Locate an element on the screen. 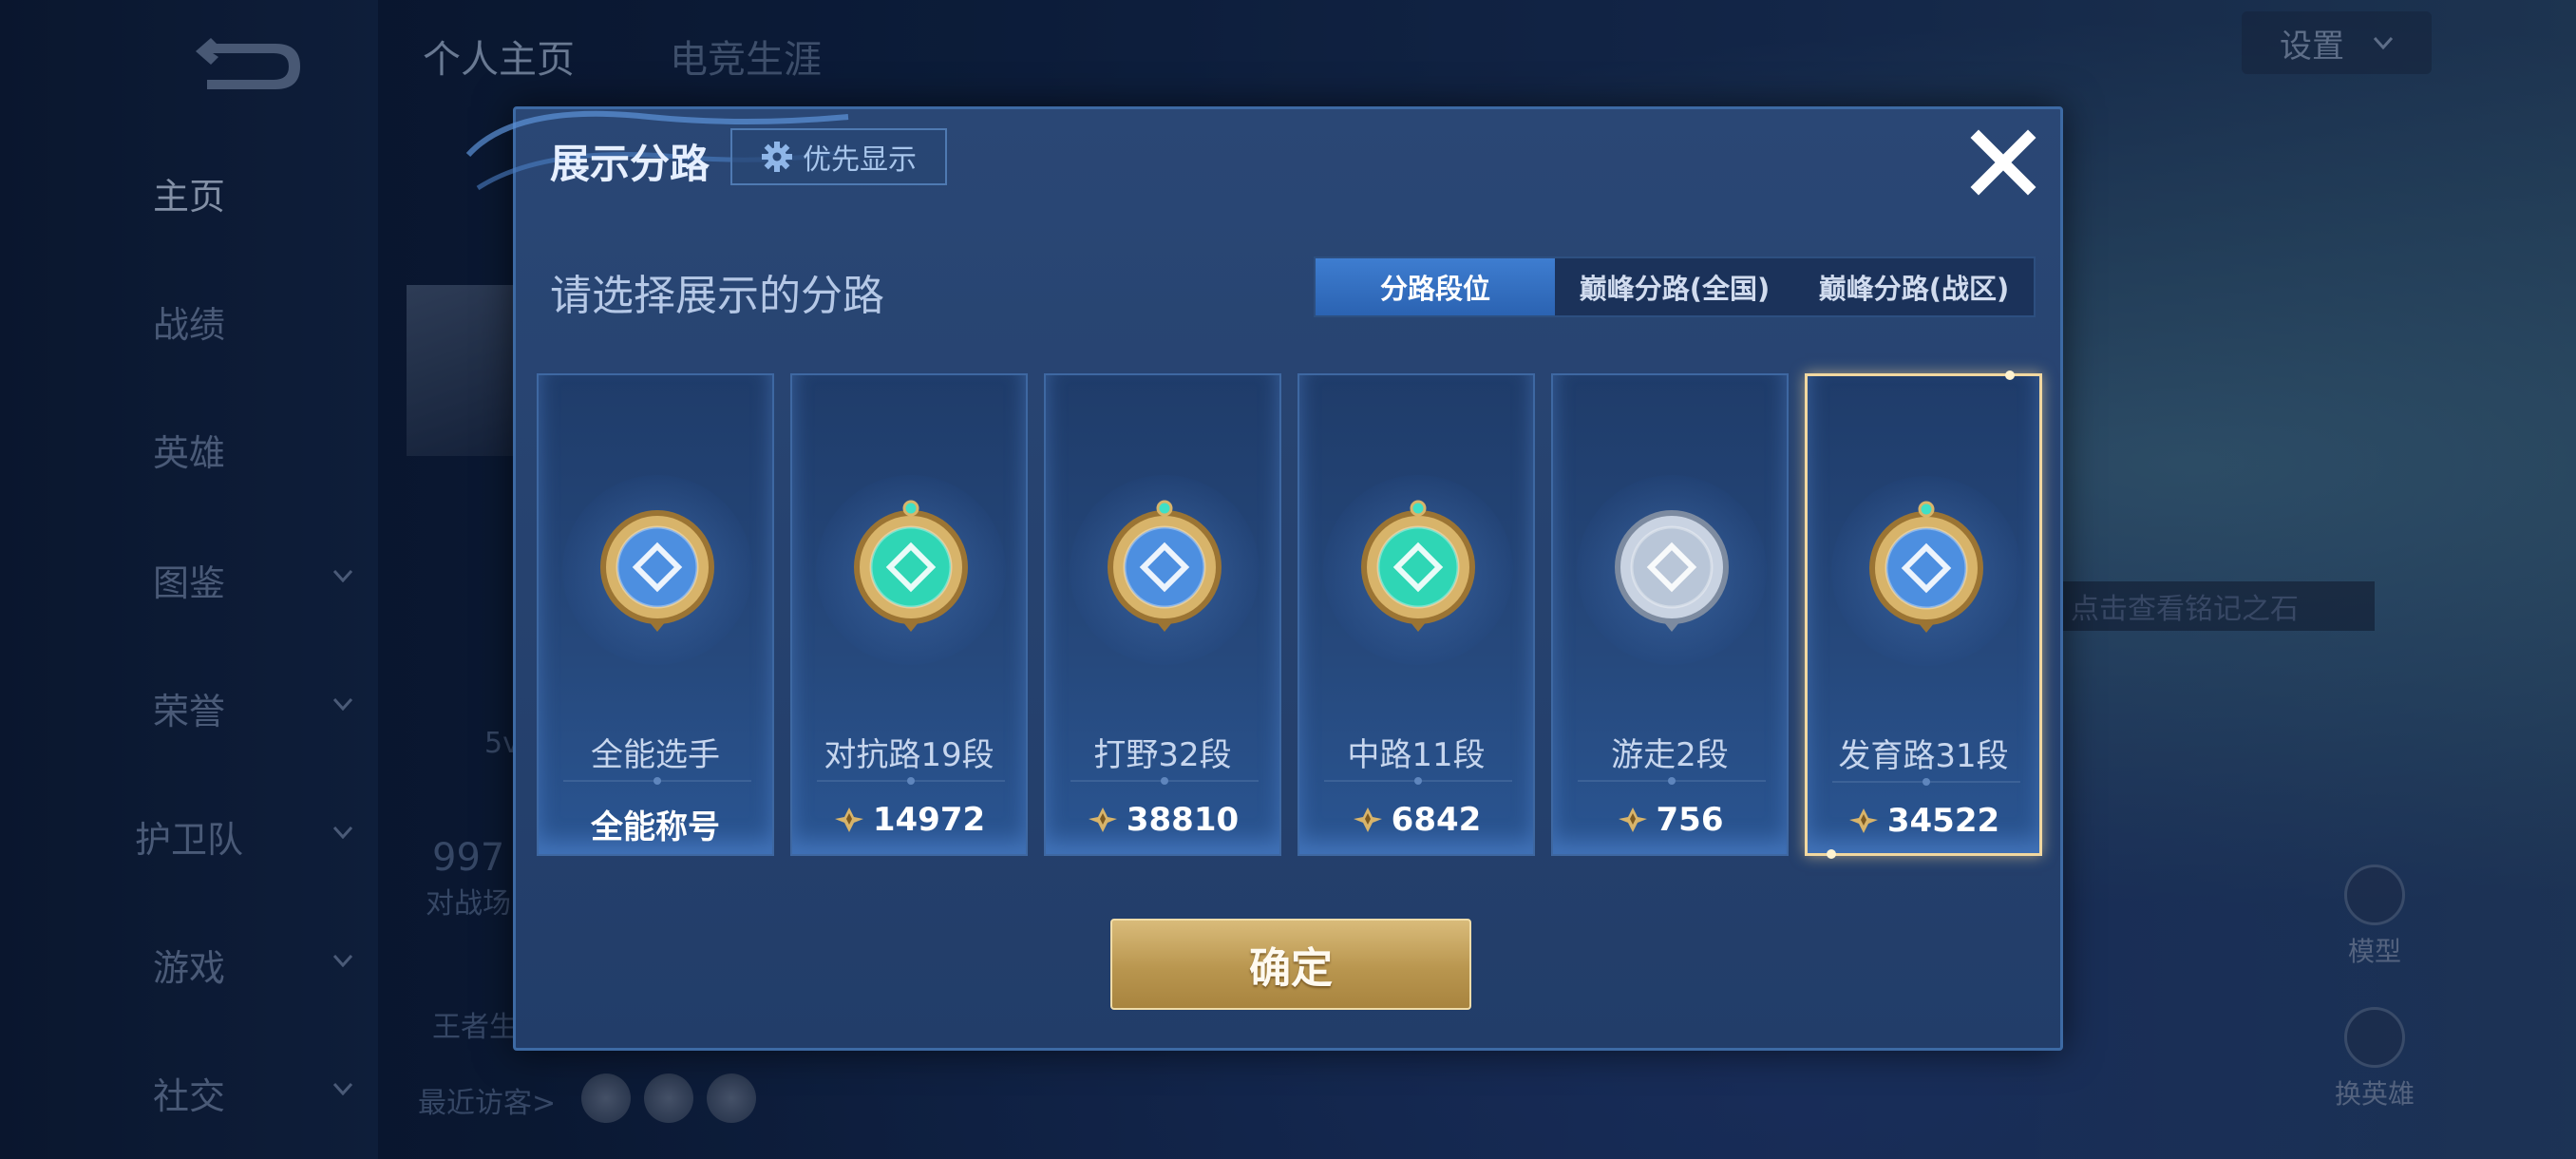 Image resolution: width=2576 pixels, height=1159 pixels. lane-type-tabs: 分路段位 巅峰分路(全国) 巅峰分路(战区) is located at coordinates (1675, 286).